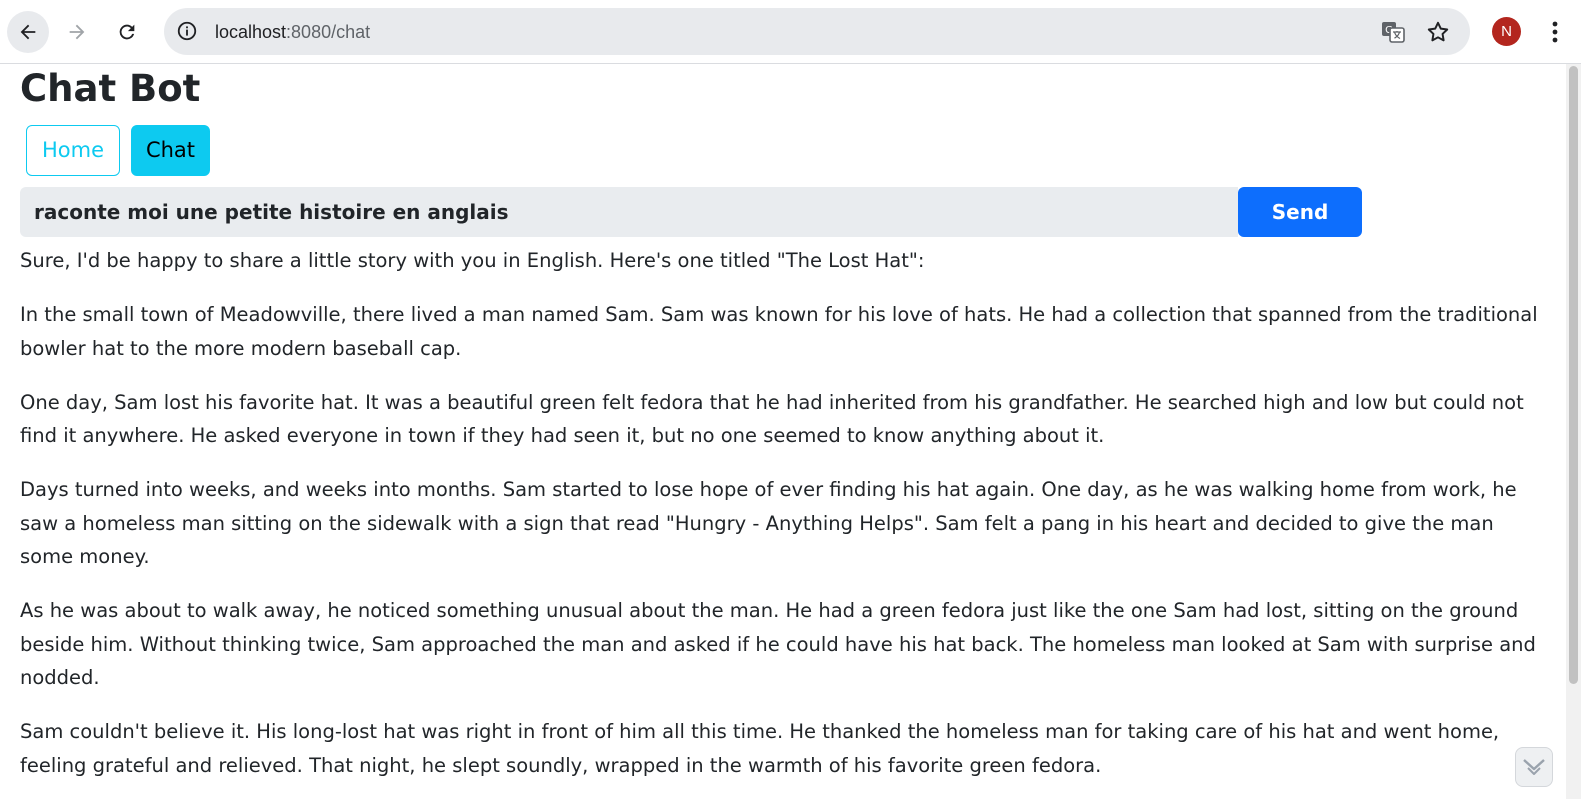 This screenshot has width=1581, height=803. I want to click on info-icon, so click(187, 31).